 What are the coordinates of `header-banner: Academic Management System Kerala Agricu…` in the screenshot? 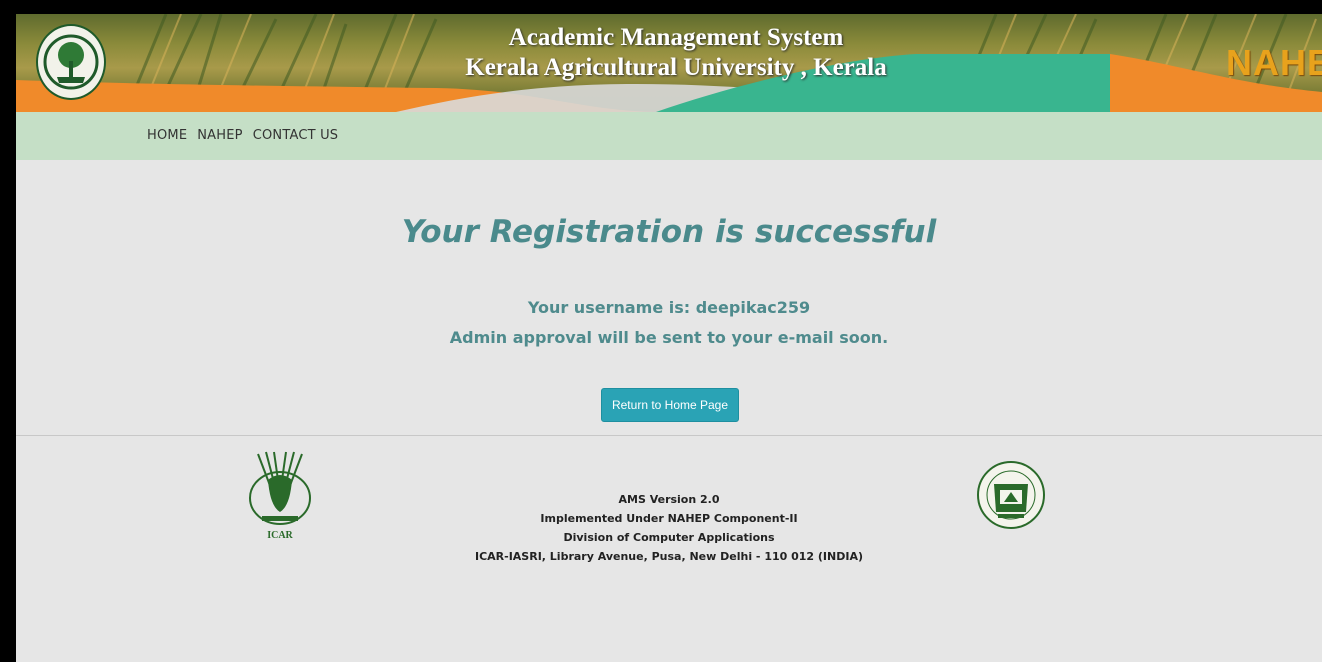 It's located at (669, 63).